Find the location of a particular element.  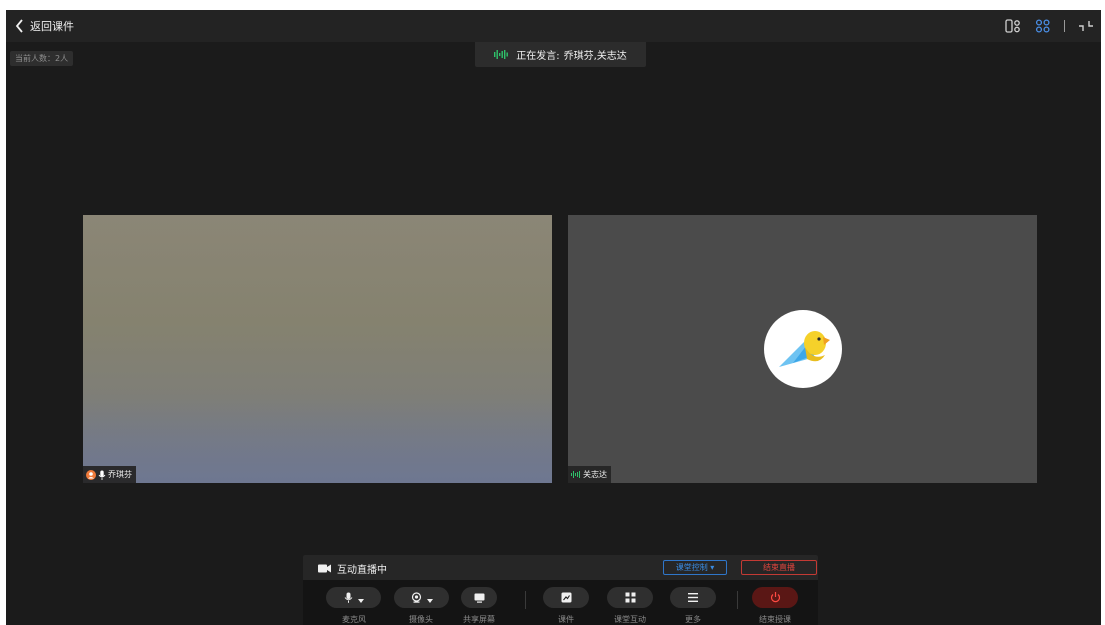

participant-name-tag: 乔琪芬 is located at coordinates (109, 474).